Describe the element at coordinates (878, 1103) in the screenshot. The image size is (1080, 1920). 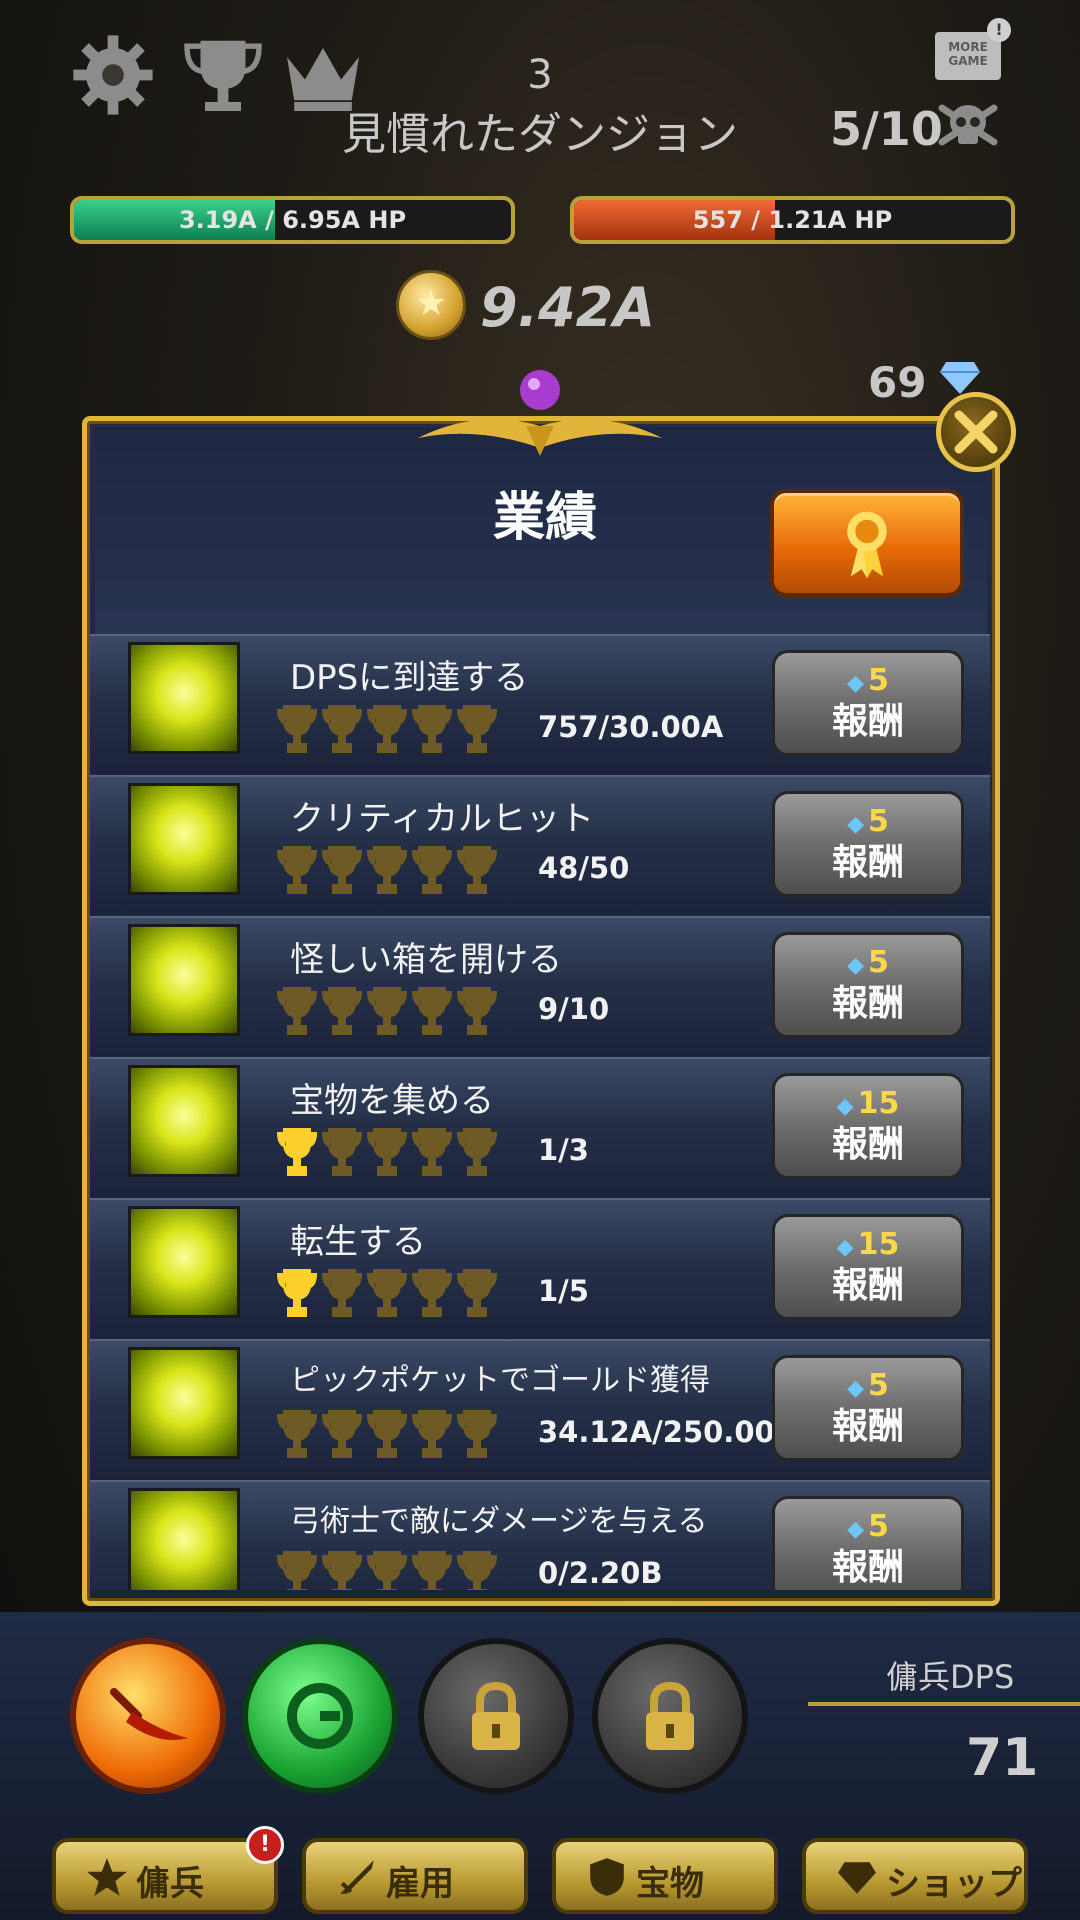
I see `reward-gem-value: 15` at that location.